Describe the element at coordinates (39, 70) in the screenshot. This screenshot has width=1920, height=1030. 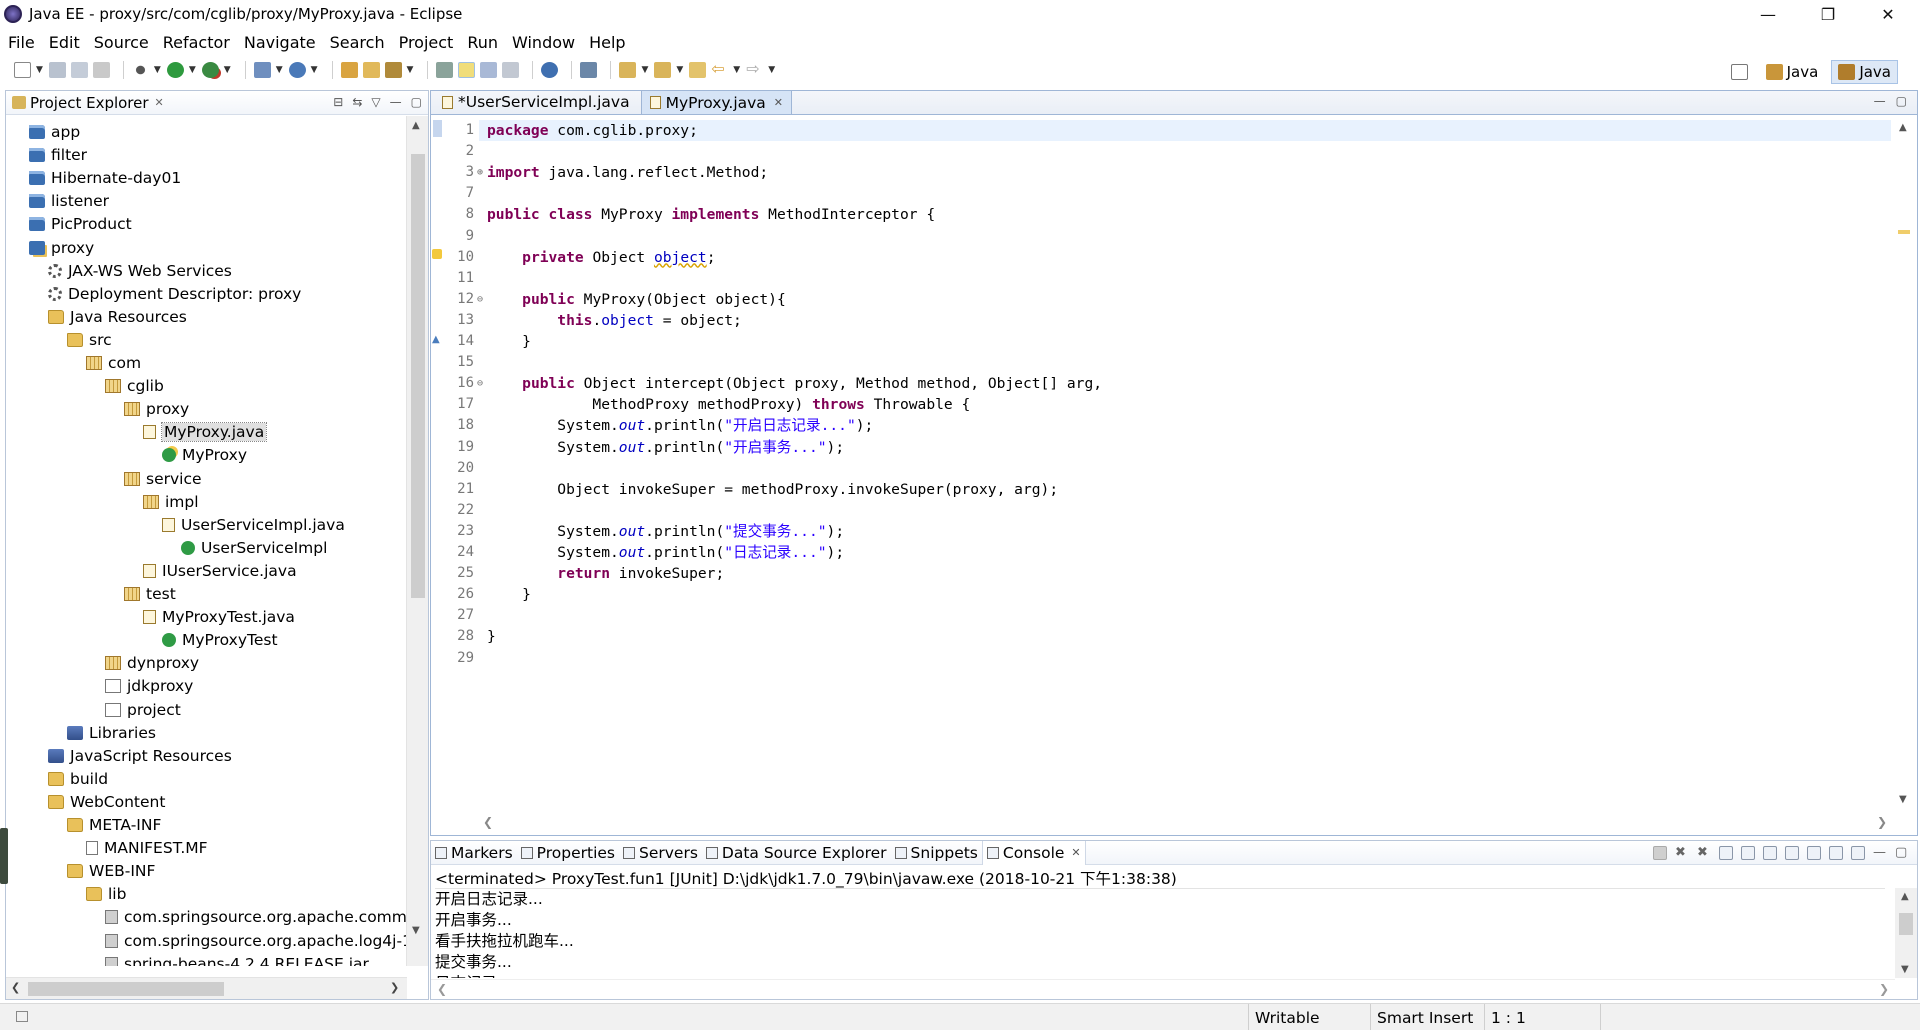
I see `new-dropdown-icon: ▼` at that location.